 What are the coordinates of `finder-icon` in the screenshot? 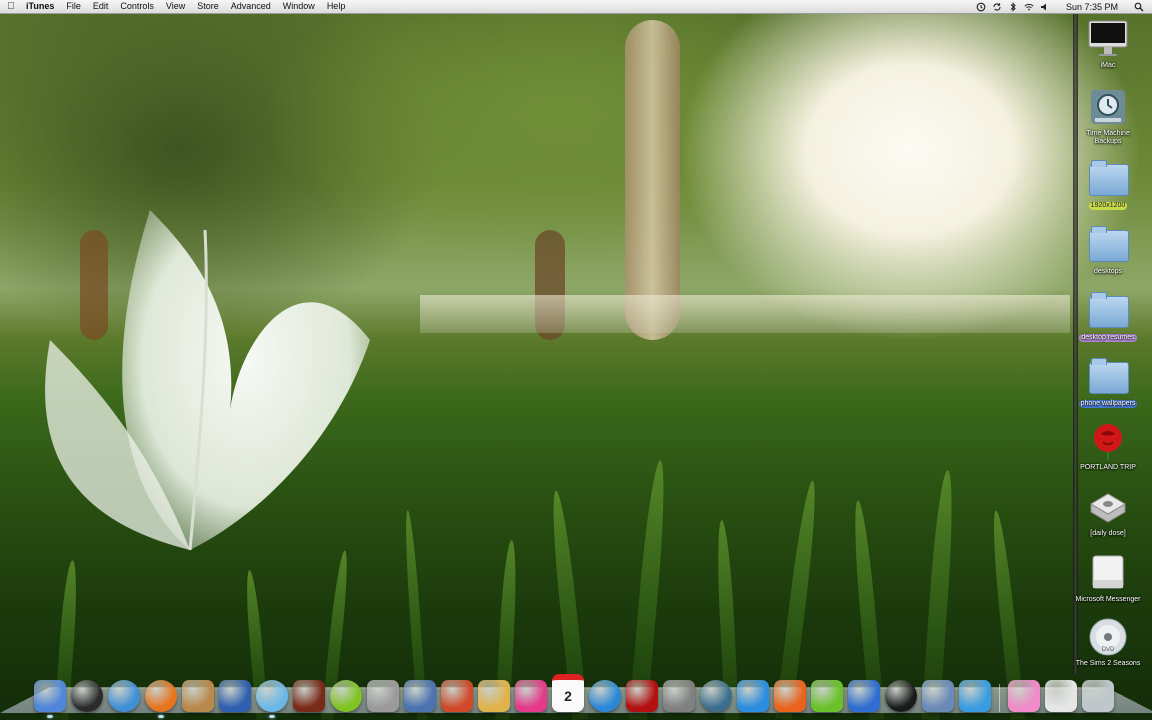 It's located at (50, 699).